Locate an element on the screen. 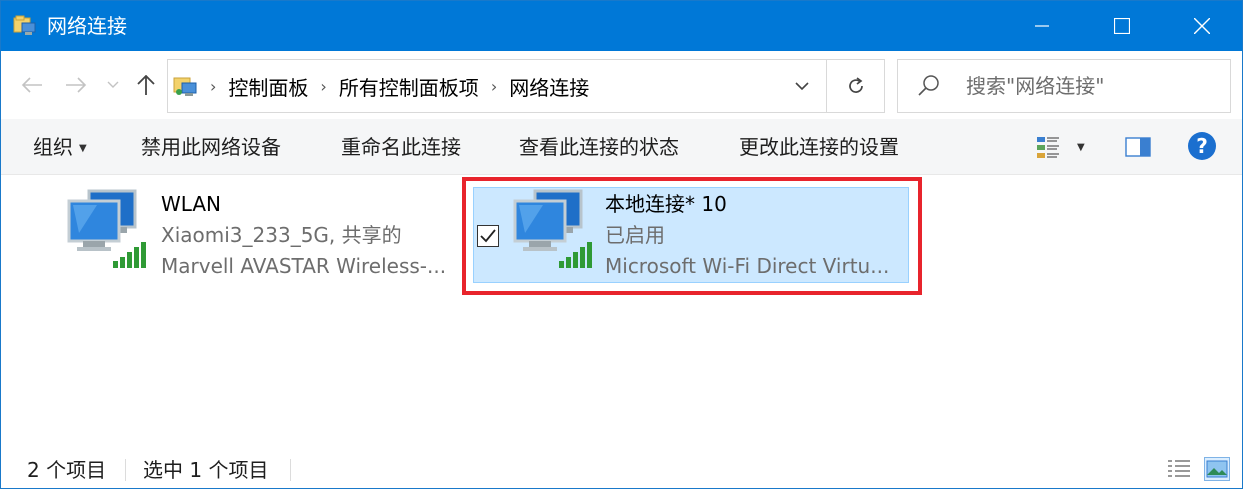 Image resolution: width=1243 pixels, height=489 pixels. arrow-right-icon is located at coordinates (76, 85).